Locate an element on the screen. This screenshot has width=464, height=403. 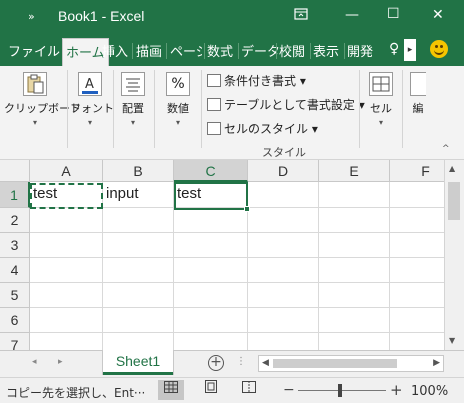
sheet-prev-icon: ◂ is located at coordinates (34, 362).